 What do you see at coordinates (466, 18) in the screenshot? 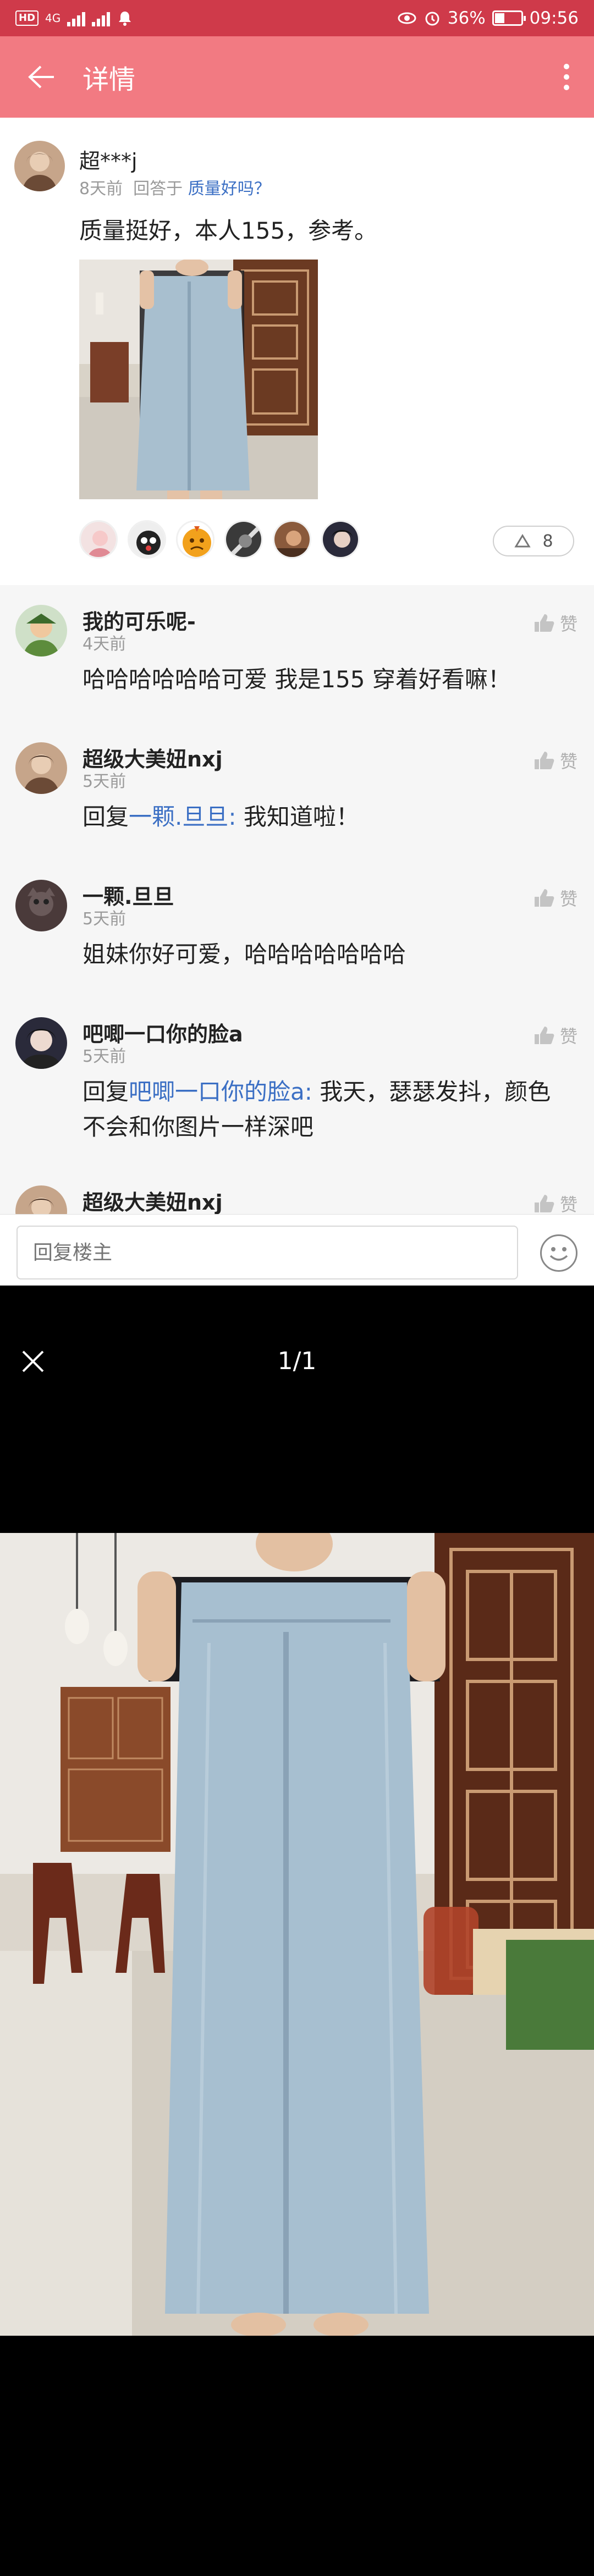
I see `battery-percent: 36%` at bounding box center [466, 18].